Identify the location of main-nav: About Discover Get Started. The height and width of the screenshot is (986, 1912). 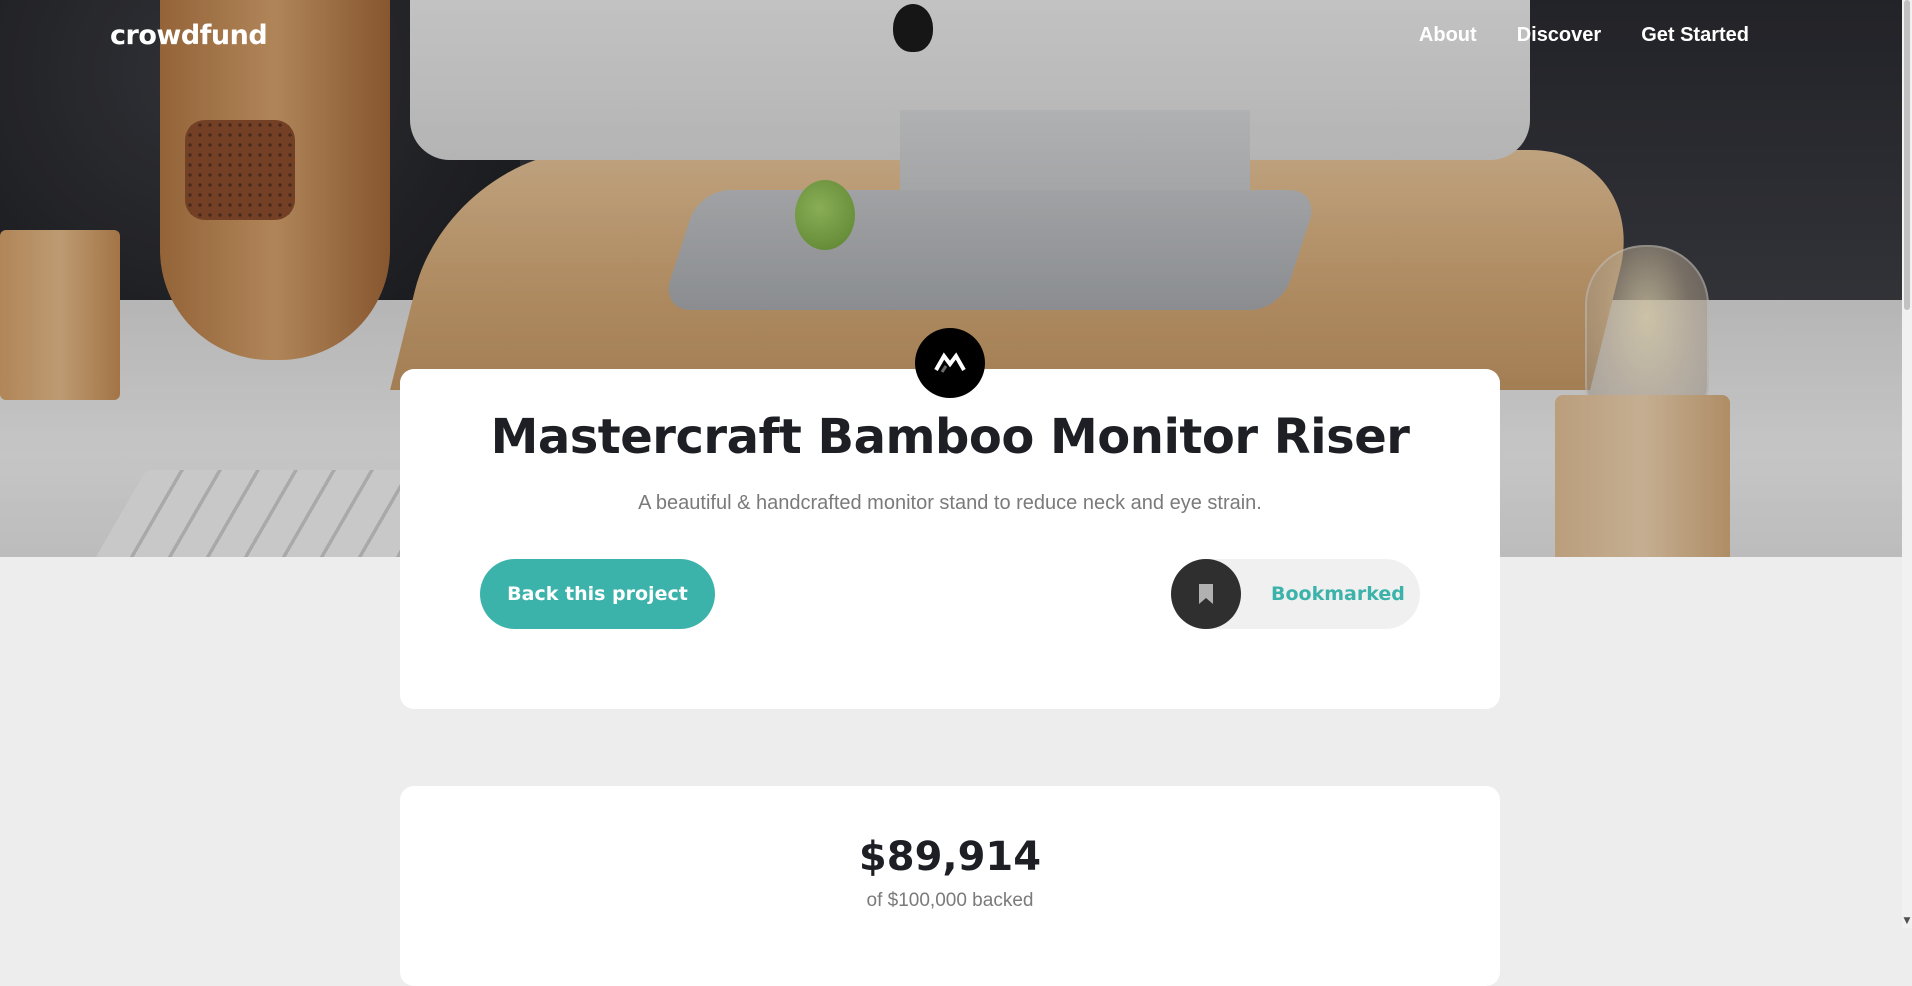
(1584, 35).